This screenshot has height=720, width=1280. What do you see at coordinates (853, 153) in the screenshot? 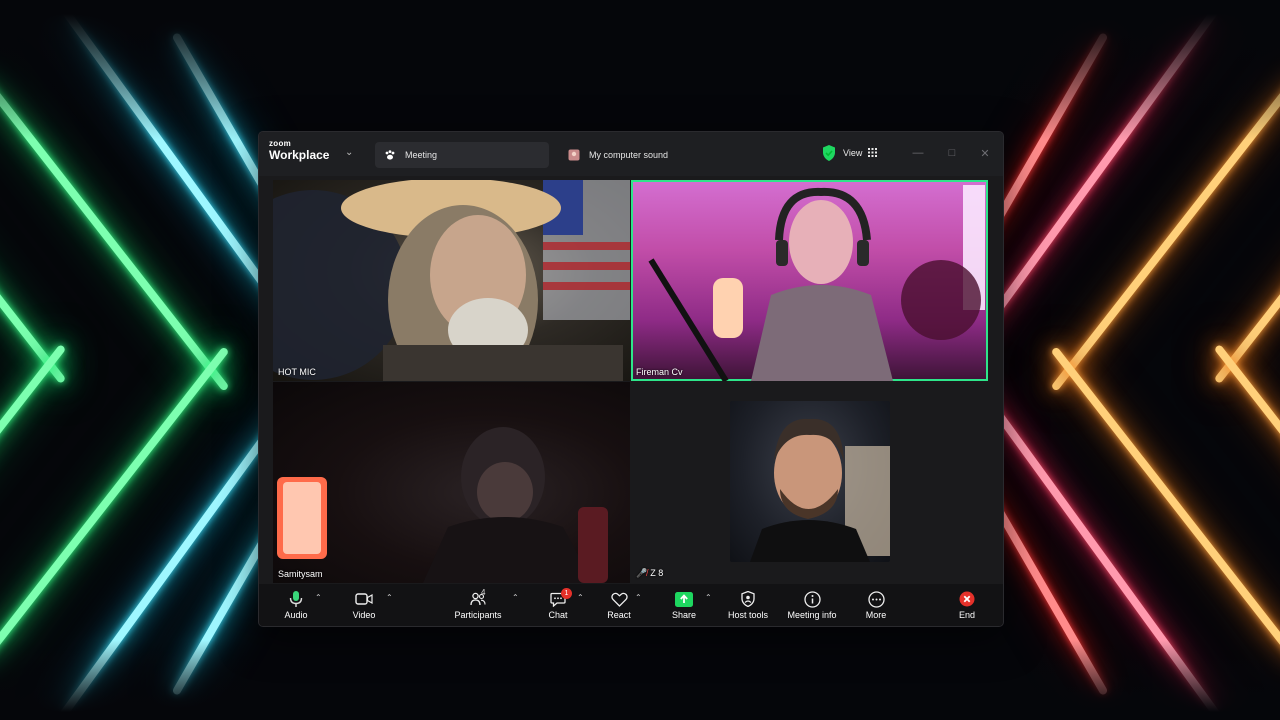
I see `view-label: View` at bounding box center [853, 153].